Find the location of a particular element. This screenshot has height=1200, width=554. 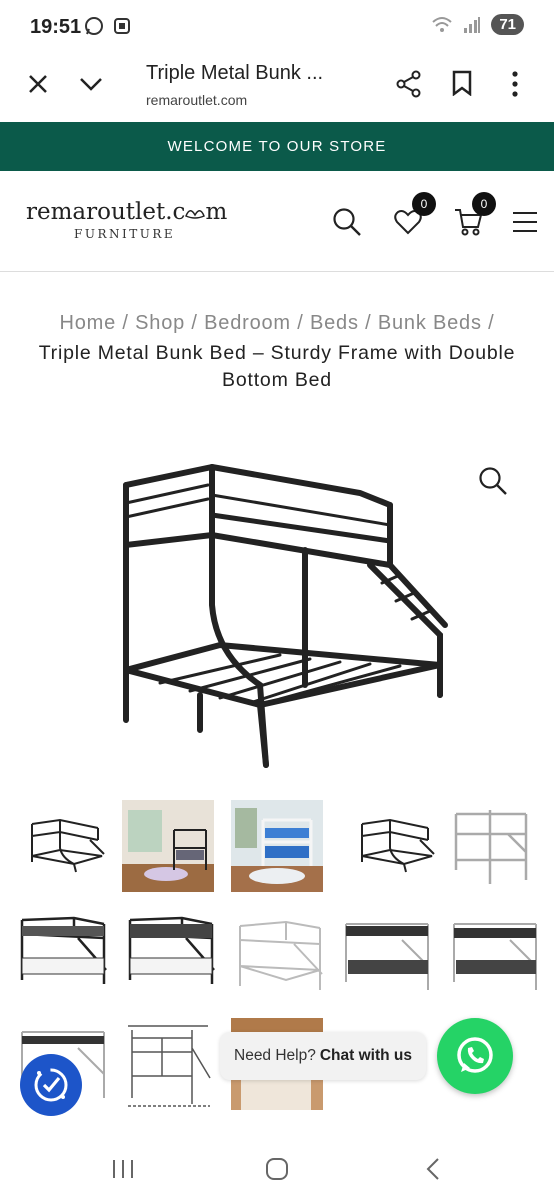

back-icon is located at coordinates (433, 1169).